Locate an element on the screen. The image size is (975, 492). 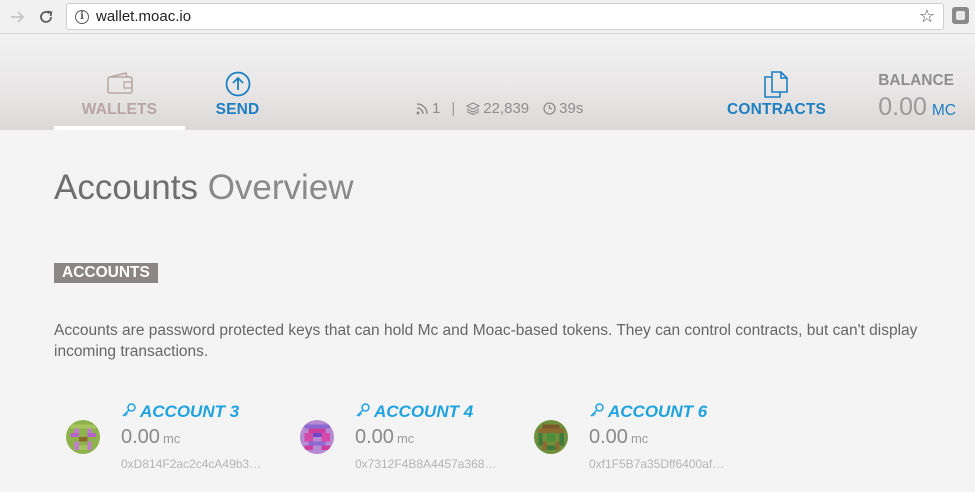
time-stat: 39s is located at coordinates (563, 108).